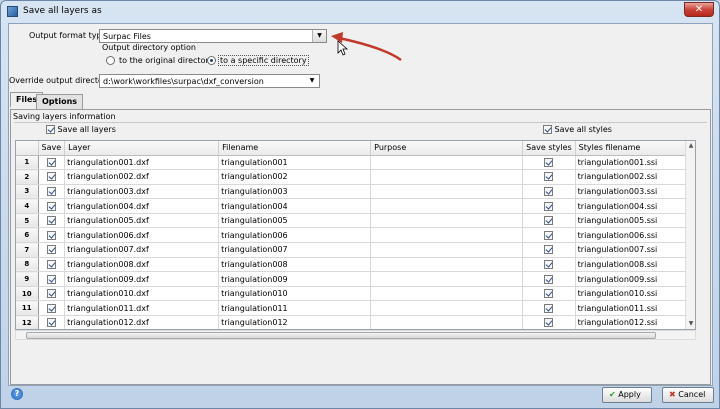 This screenshot has height=409, width=720. I want to click on close-window-button: ✕, so click(699, 9).